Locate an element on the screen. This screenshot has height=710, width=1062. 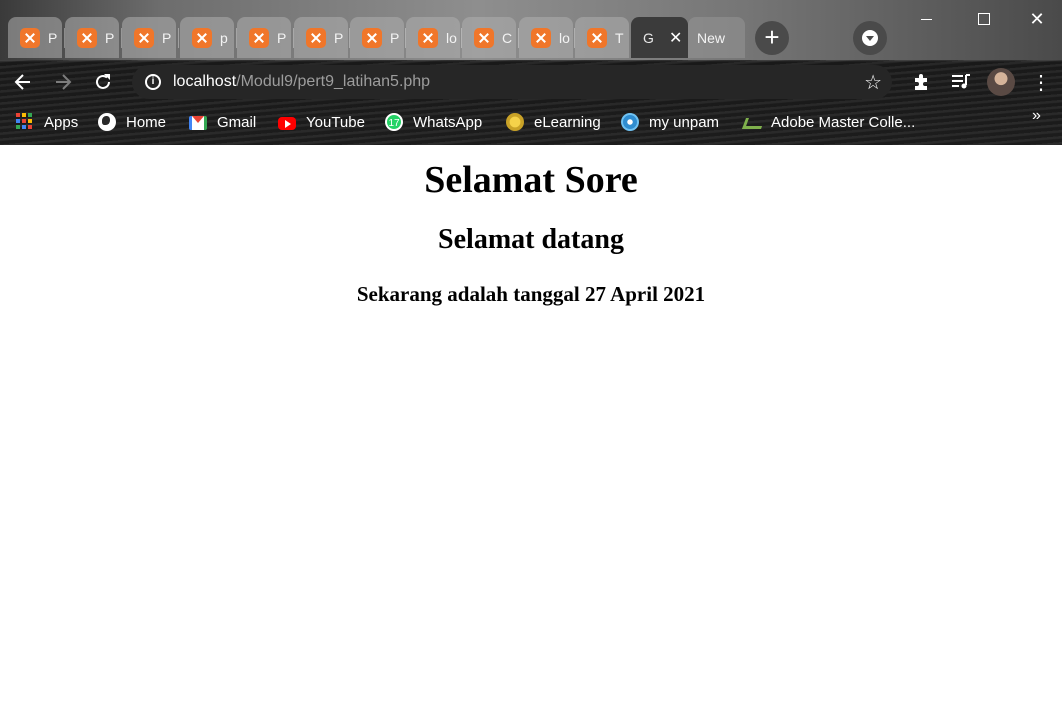
arrow-left-icon is located at coordinates (22, 82).